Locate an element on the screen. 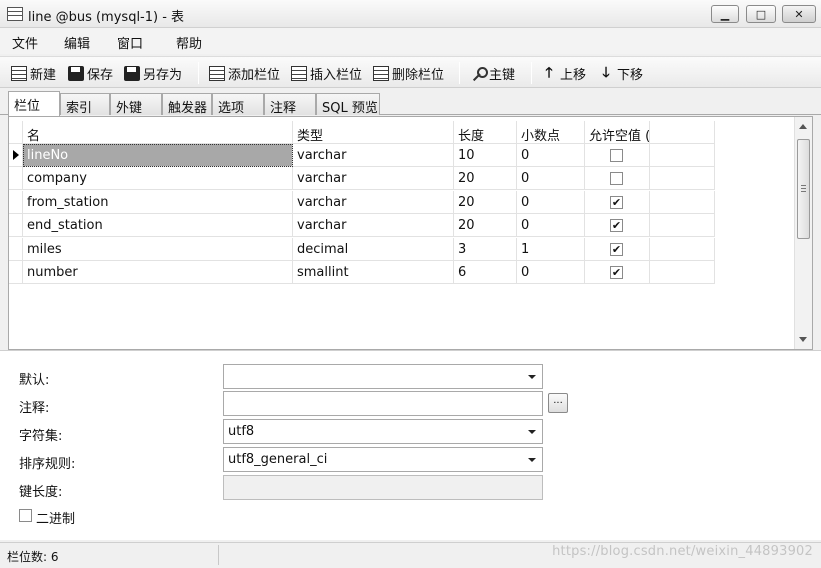  grip-line is located at coordinates (803, 191).